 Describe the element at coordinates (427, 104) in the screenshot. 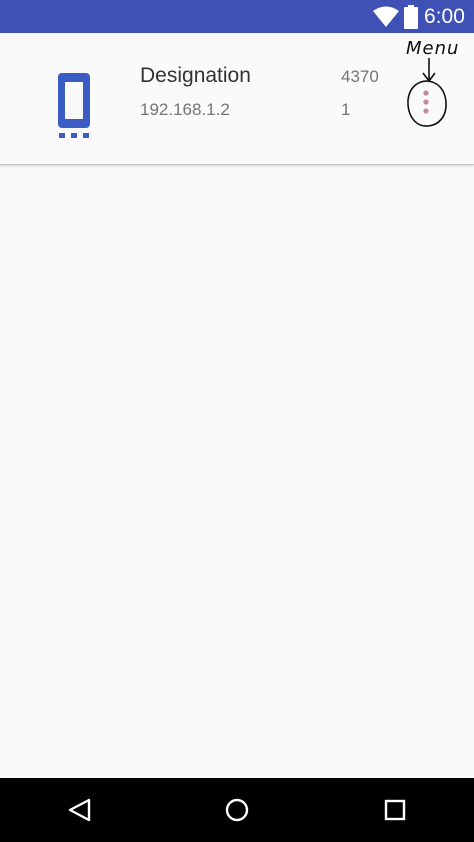

I see `more-vert-icon` at that location.